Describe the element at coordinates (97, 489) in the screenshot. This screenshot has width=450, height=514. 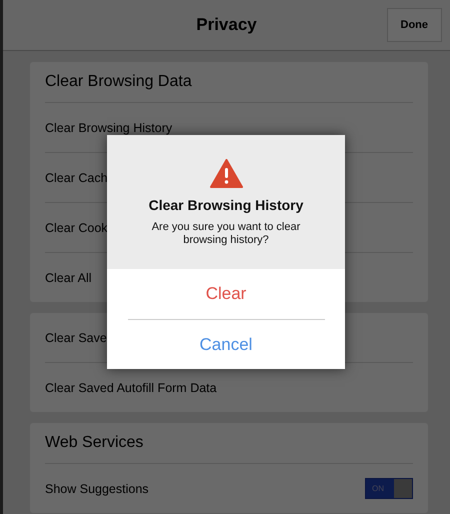
I see `settings-row-label: Show Suggestions` at that location.